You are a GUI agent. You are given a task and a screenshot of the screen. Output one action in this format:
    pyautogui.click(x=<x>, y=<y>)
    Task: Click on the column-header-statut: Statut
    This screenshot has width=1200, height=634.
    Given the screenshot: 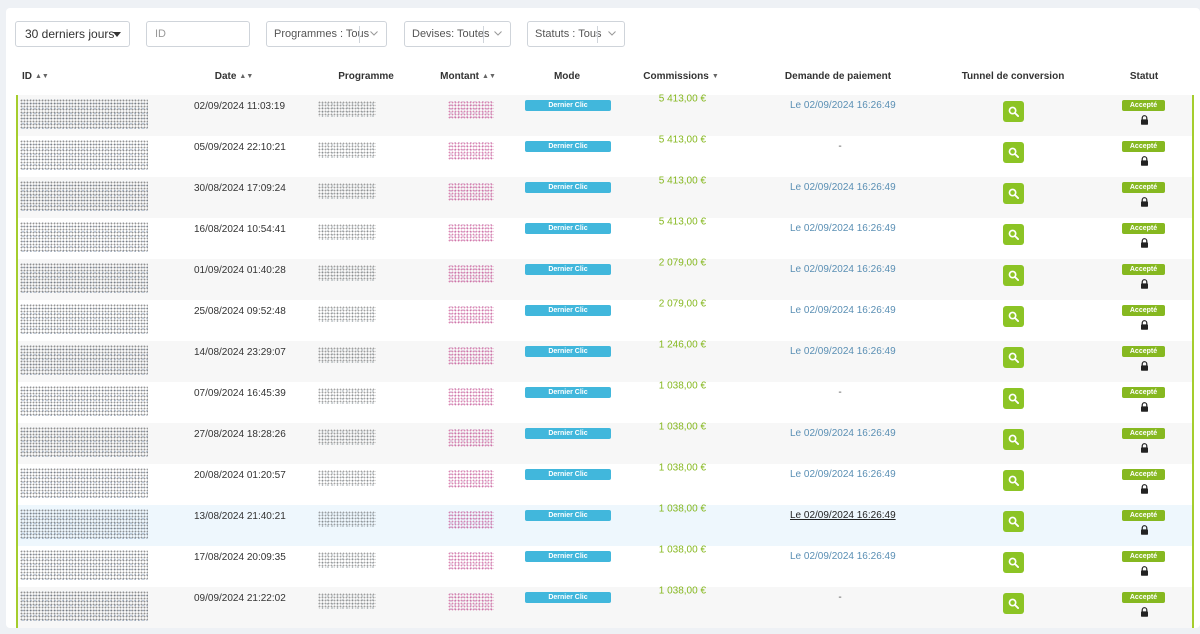 What is the action you would take?
    pyautogui.click(x=1144, y=76)
    